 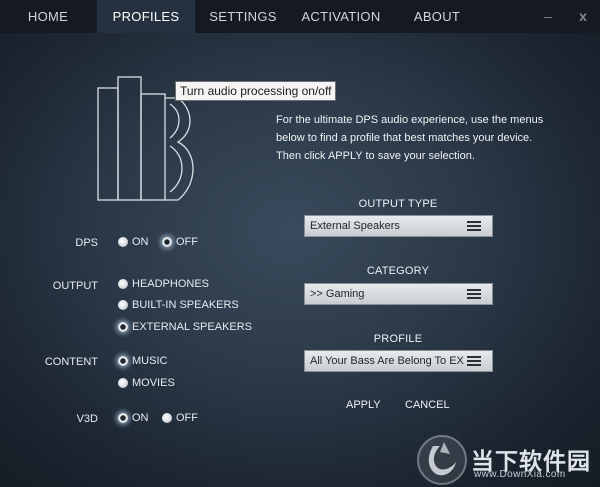 I want to click on apply-button: APPLY, so click(x=363, y=405).